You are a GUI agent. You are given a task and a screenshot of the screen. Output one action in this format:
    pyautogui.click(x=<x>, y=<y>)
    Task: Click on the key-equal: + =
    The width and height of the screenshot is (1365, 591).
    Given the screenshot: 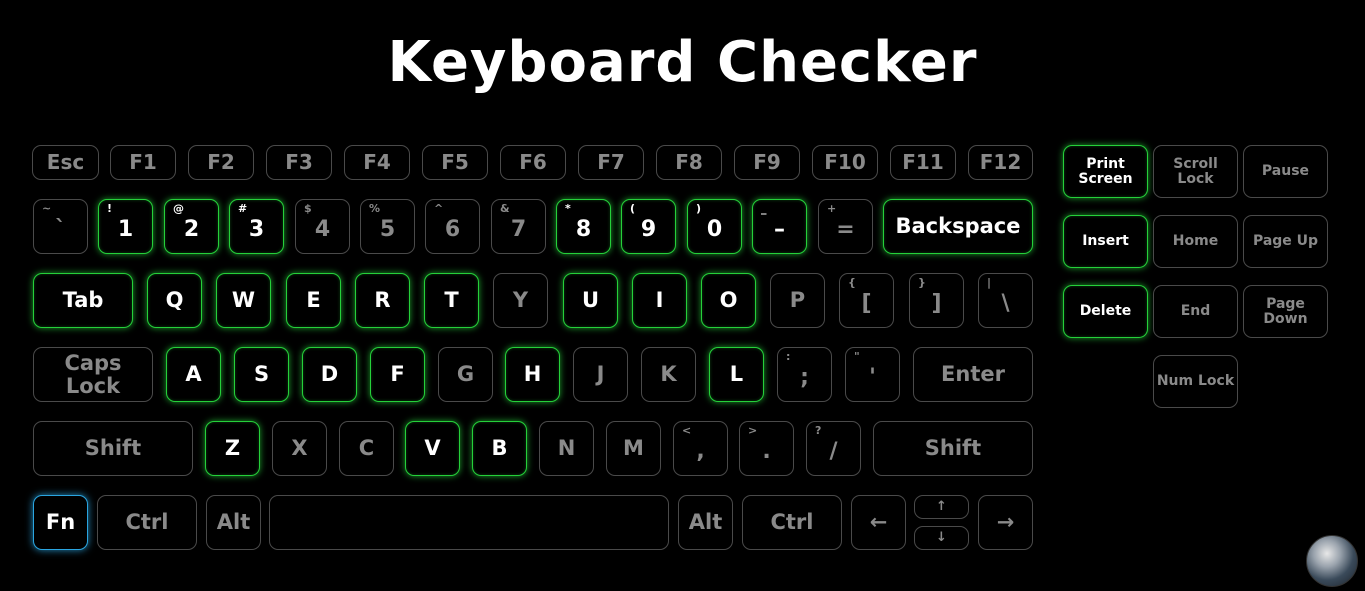 What is the action you would take?
    pyautogui.click(x=845, y=226)
    